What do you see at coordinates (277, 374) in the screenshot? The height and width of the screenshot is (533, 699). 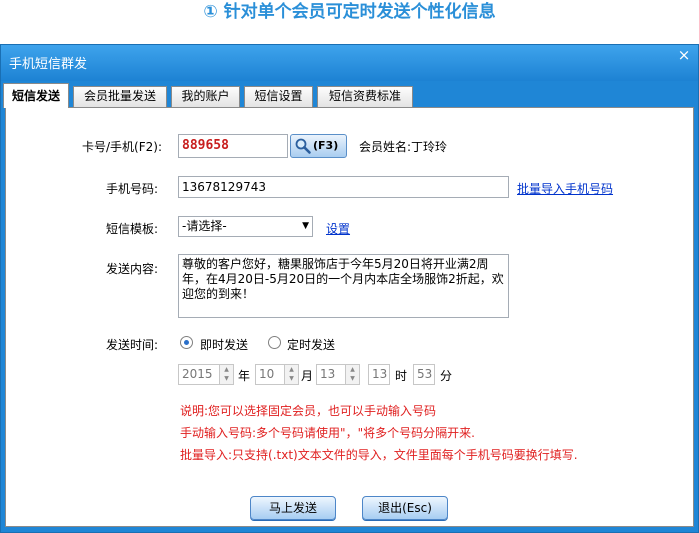 I see `month-stepper: 10 ▲ ▼` at bounding box center [277, 374].